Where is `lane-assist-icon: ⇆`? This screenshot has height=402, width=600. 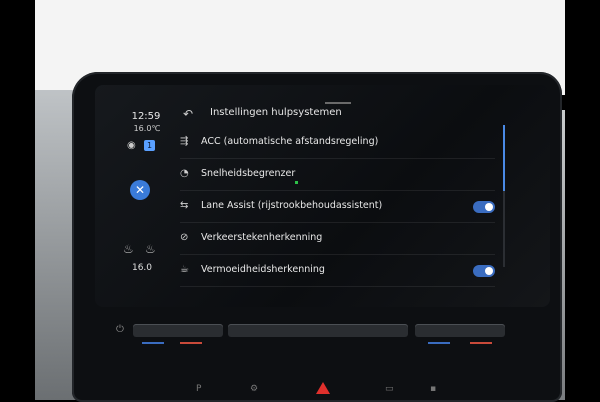
lane-assist-icon: ⇆ is located at coordinates (184, 205).